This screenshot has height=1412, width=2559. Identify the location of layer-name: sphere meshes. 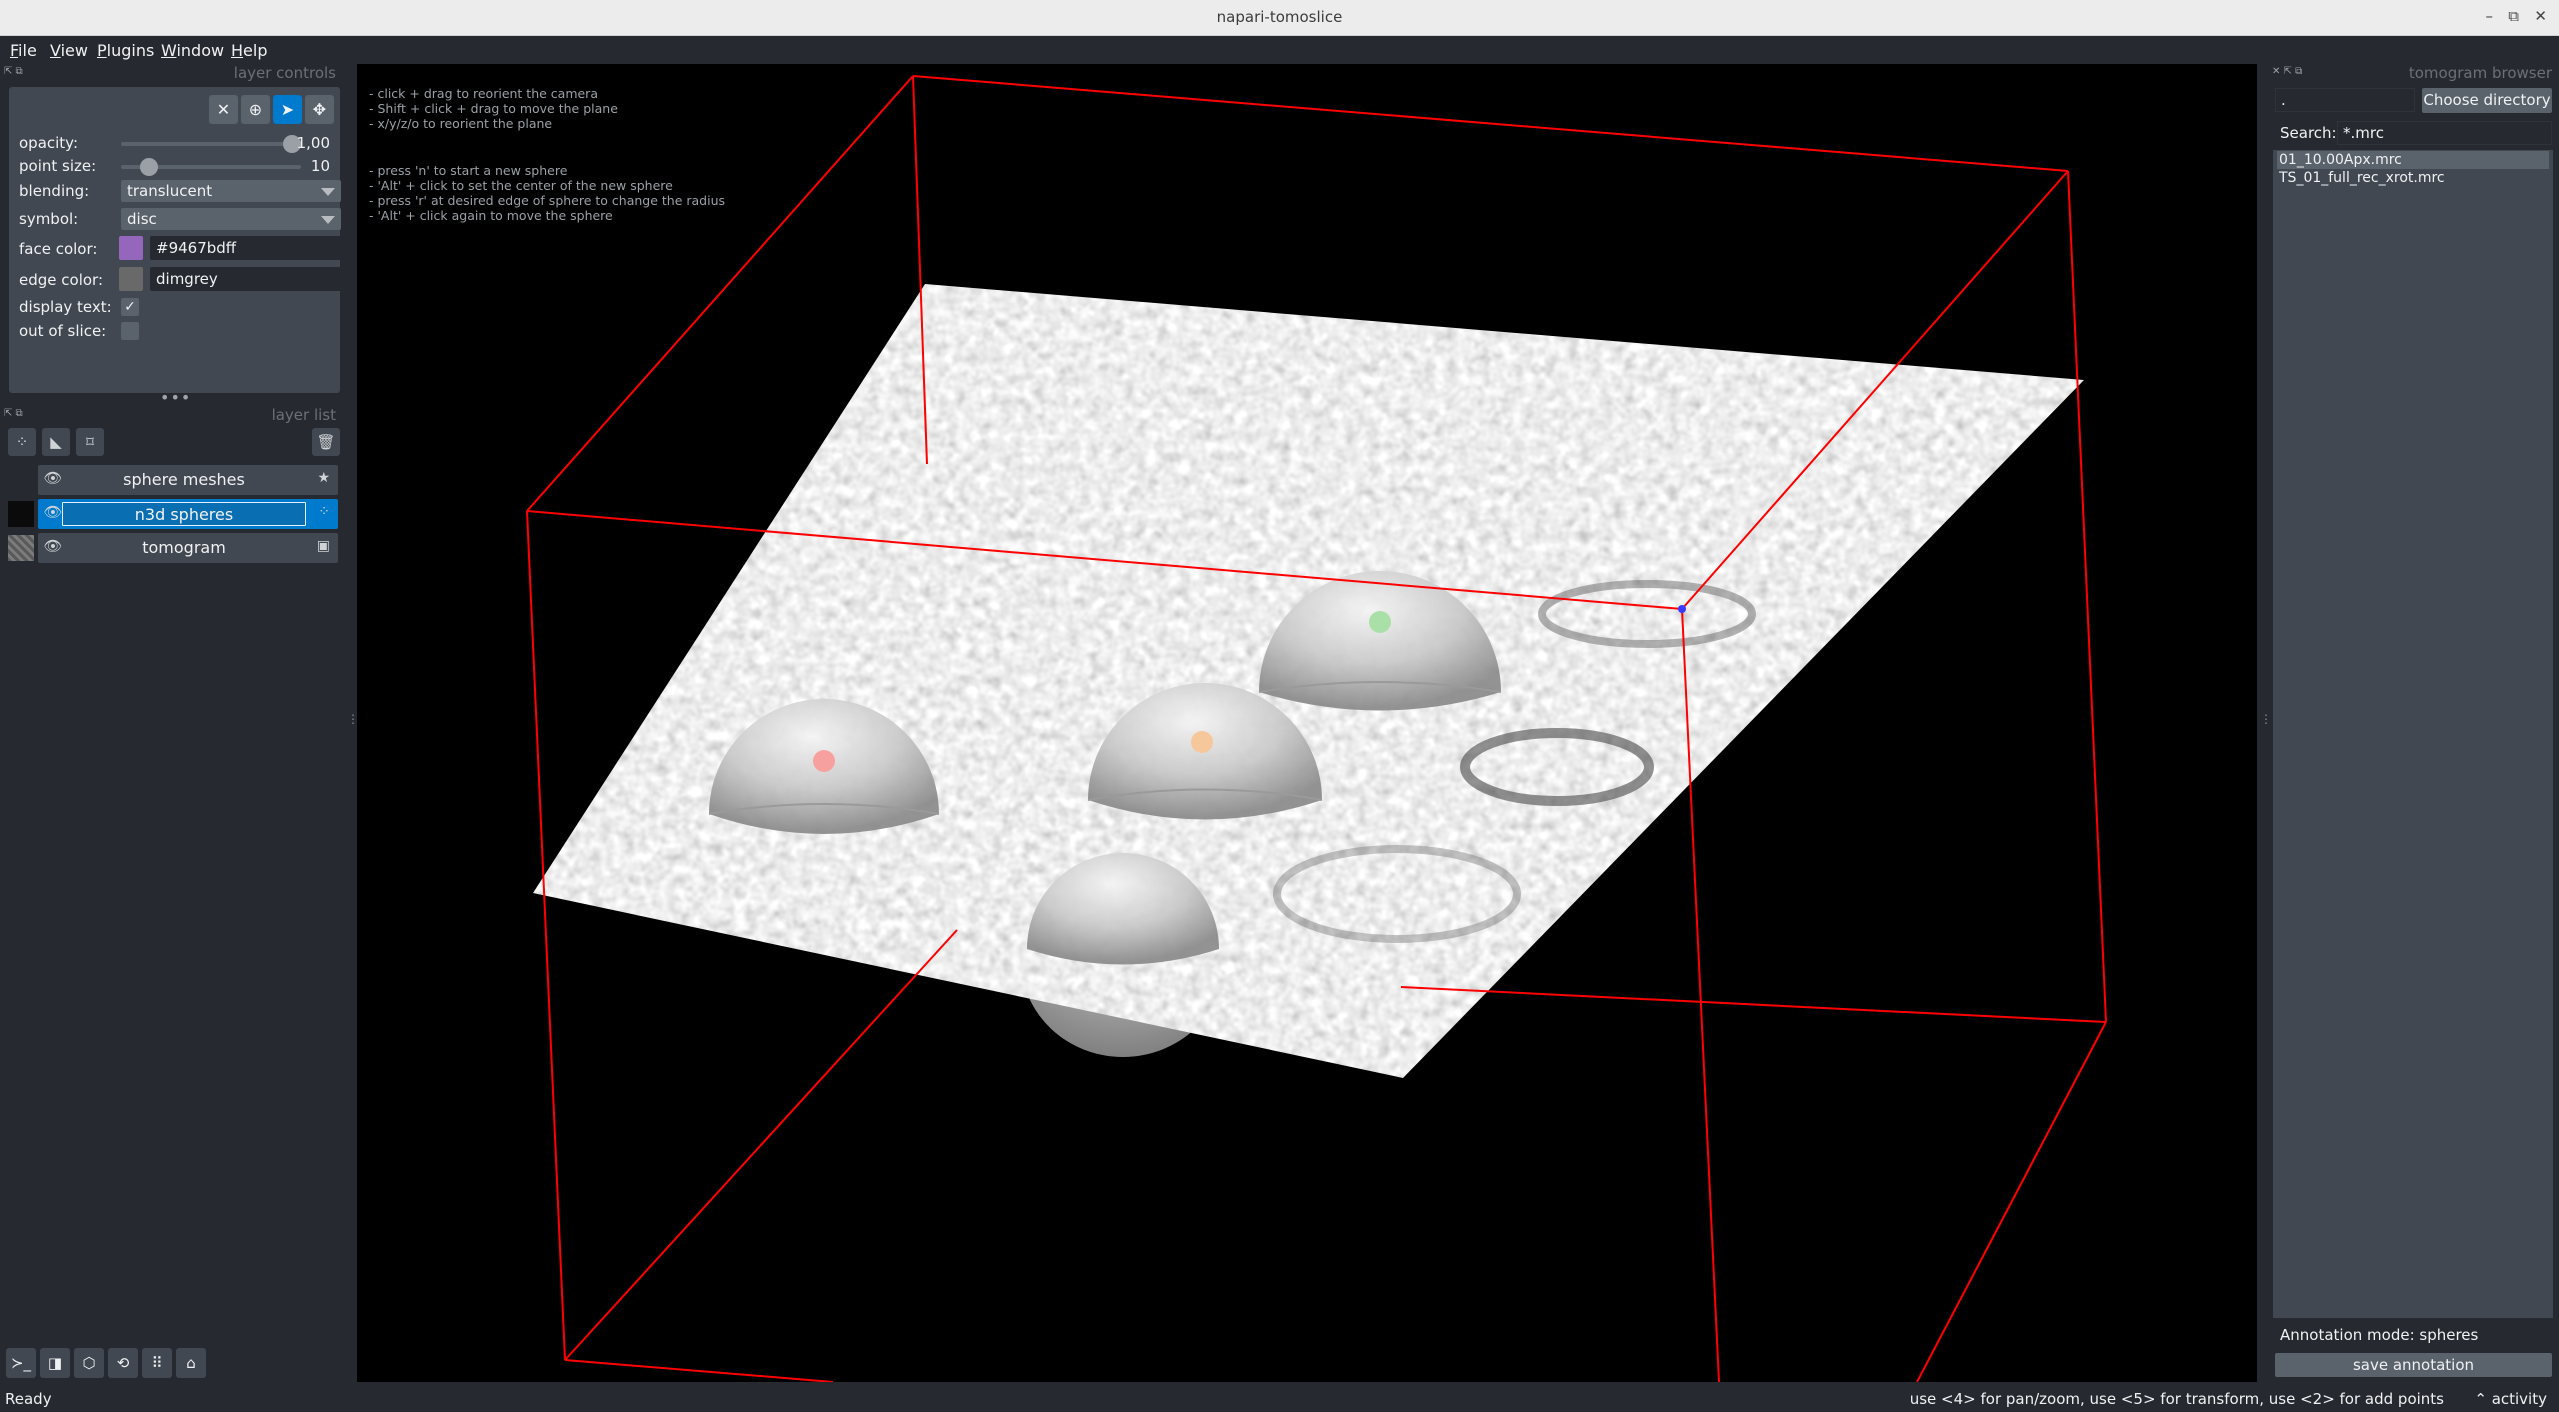
(184, 480).